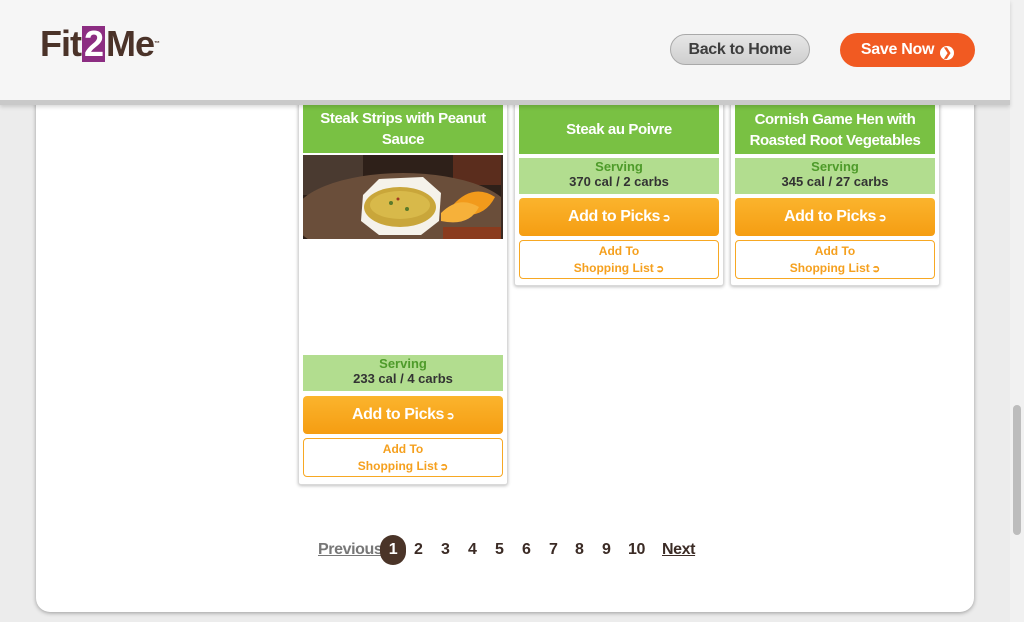 The height and width of the screenshot is (622, 1024). Describe the element at coordinates (947, 53) in the screenshot. I see `chevron-right-icon: ❯` at that location.